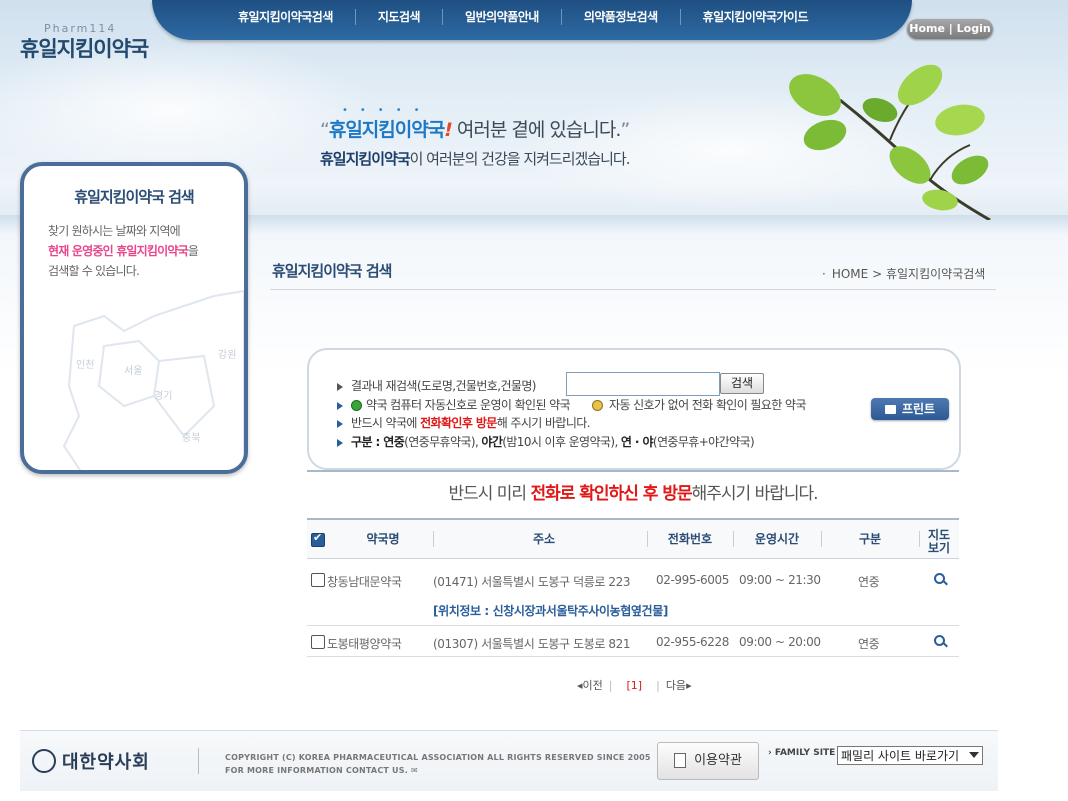 This screenshot has height=801, width=1068. What do you see at coordinates (543, 423) in the screenshot?
I see `notice-post: 해 주시기 바랍니다.` at bounding box center [543, 423].